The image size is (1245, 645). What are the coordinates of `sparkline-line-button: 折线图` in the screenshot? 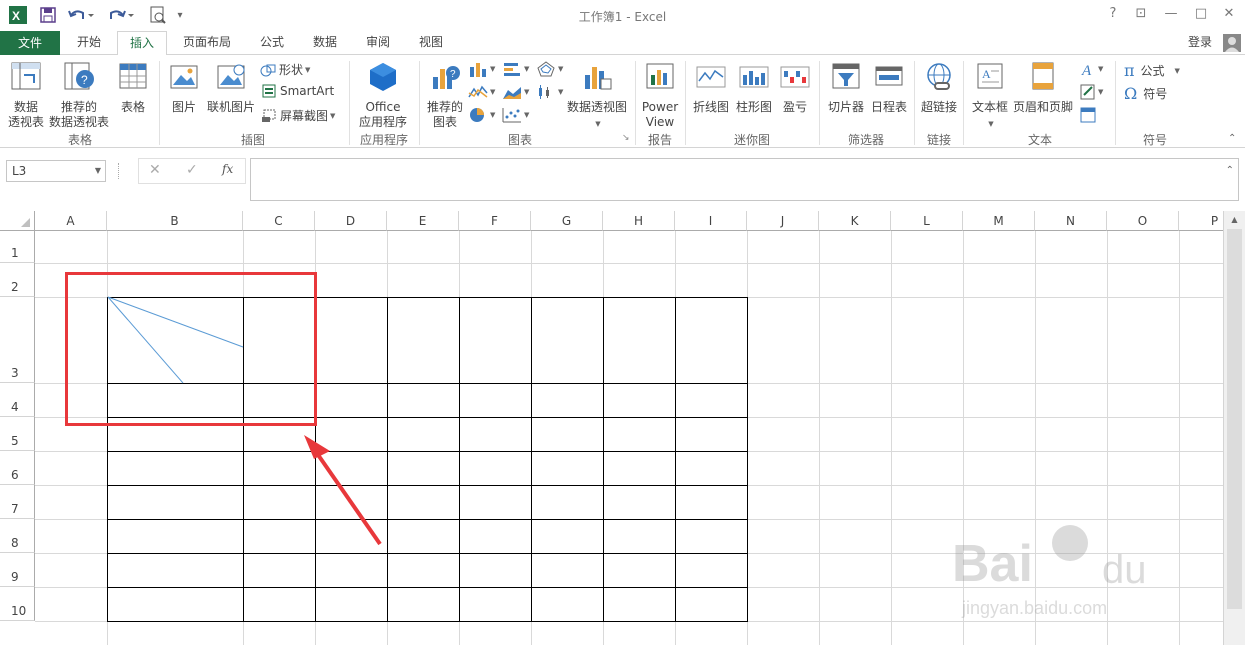 It's located at (711, 88).